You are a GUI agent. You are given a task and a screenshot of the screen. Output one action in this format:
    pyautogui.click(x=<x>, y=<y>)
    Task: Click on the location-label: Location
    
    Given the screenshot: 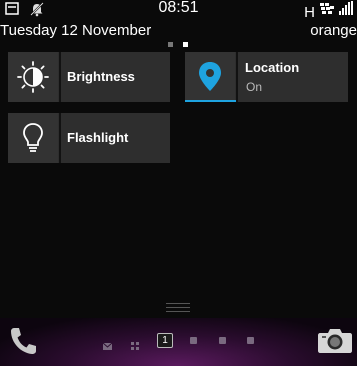 What is the action you would take?
    pyautogui.click(x=272, y=67)
    